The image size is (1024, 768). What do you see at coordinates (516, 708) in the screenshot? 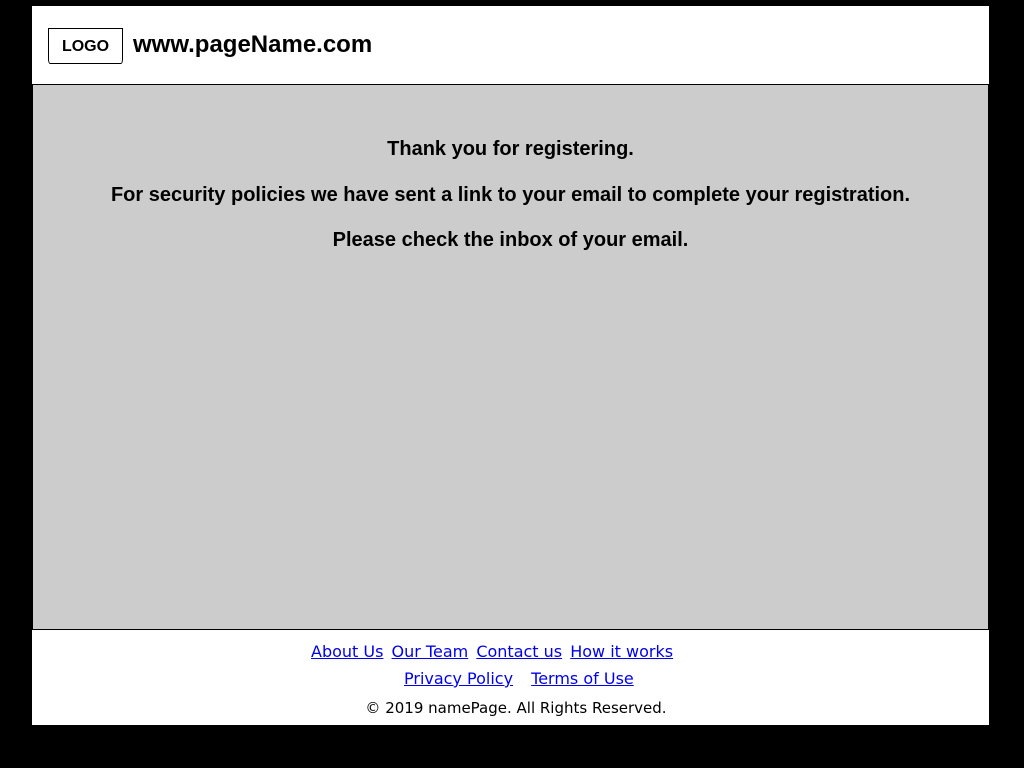
I see `copyright-text: © 2019 namePage. All Rights Reserved.` at bounding box center [516, 708].